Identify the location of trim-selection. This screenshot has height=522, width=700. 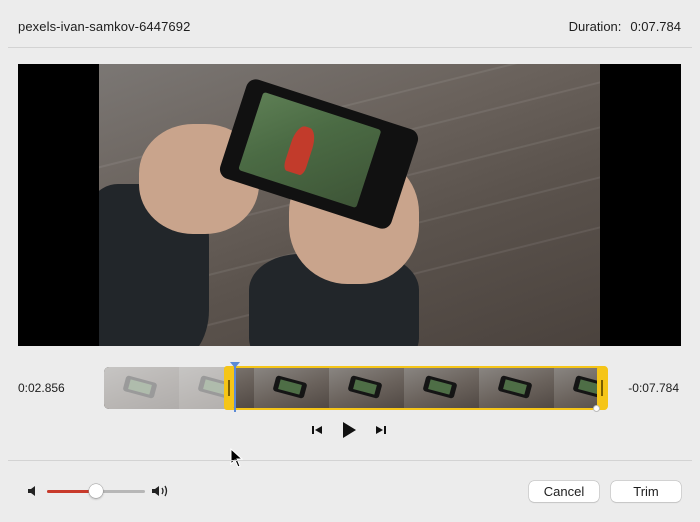
(416, 388).